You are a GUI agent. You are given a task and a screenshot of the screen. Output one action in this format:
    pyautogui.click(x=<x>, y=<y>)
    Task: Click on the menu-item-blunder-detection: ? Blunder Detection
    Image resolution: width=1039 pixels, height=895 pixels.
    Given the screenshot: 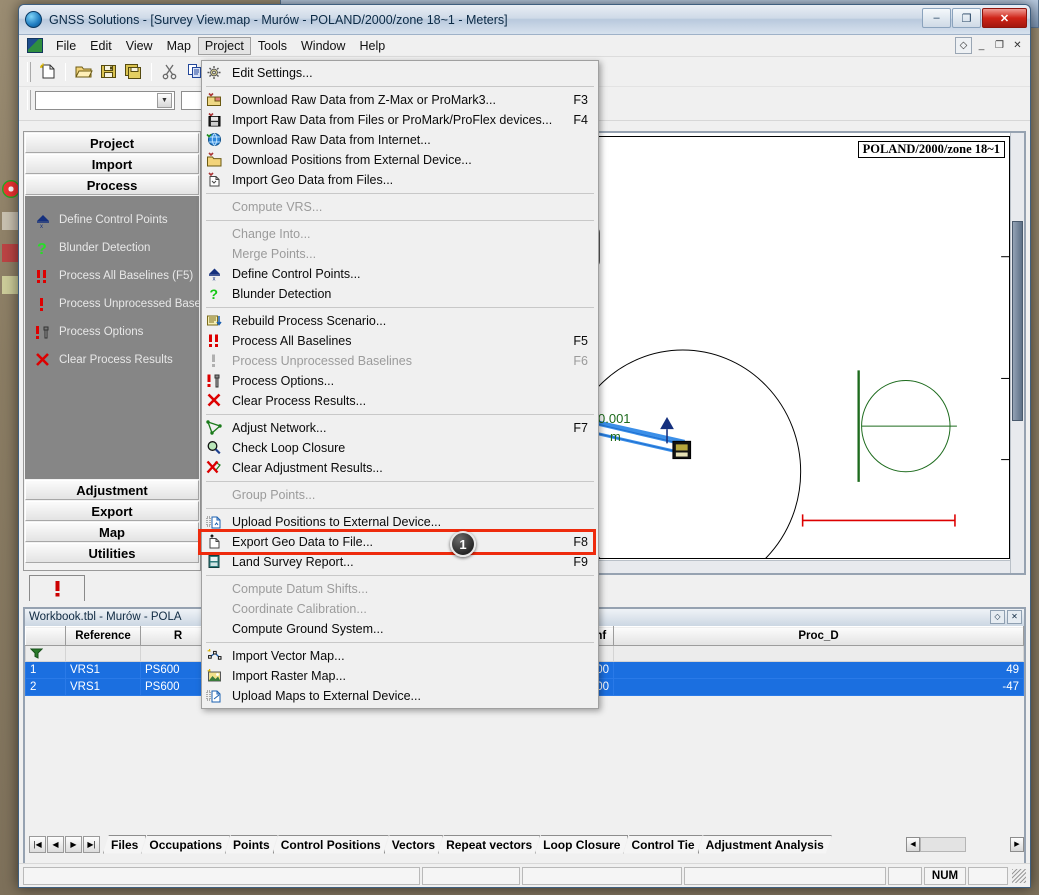 What is the action you would take?
    pyautogui.click(x=400, y=294)
    